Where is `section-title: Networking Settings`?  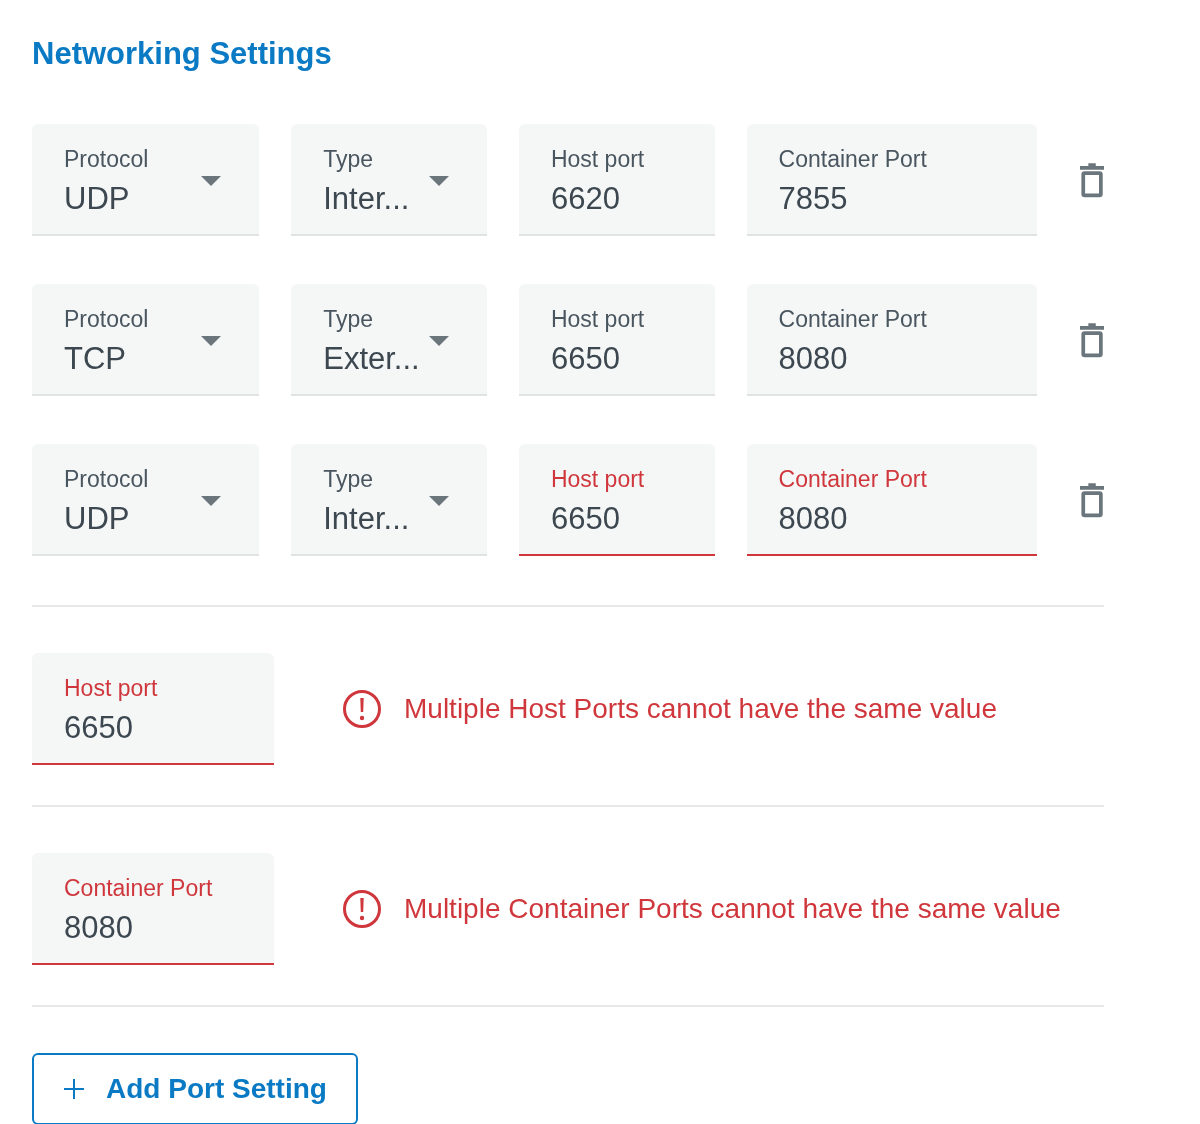 section-title: Networking Settings is located at coordinates (182, 54).